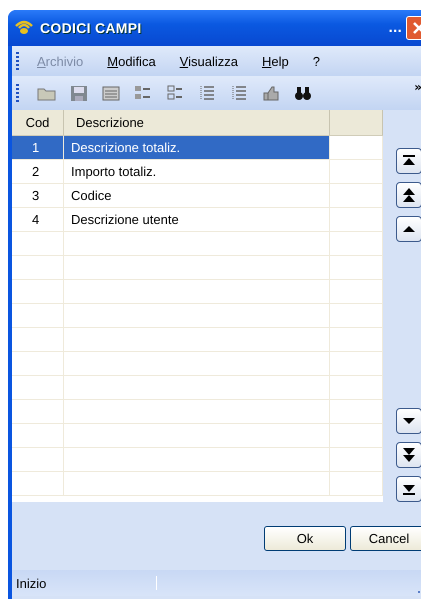 The height and width of the screenshot is (599, 421). What do you see at coordinates (197, 122) in the screenshot?
I see `column-header: Descrizione` at bounding box center [197, 122].